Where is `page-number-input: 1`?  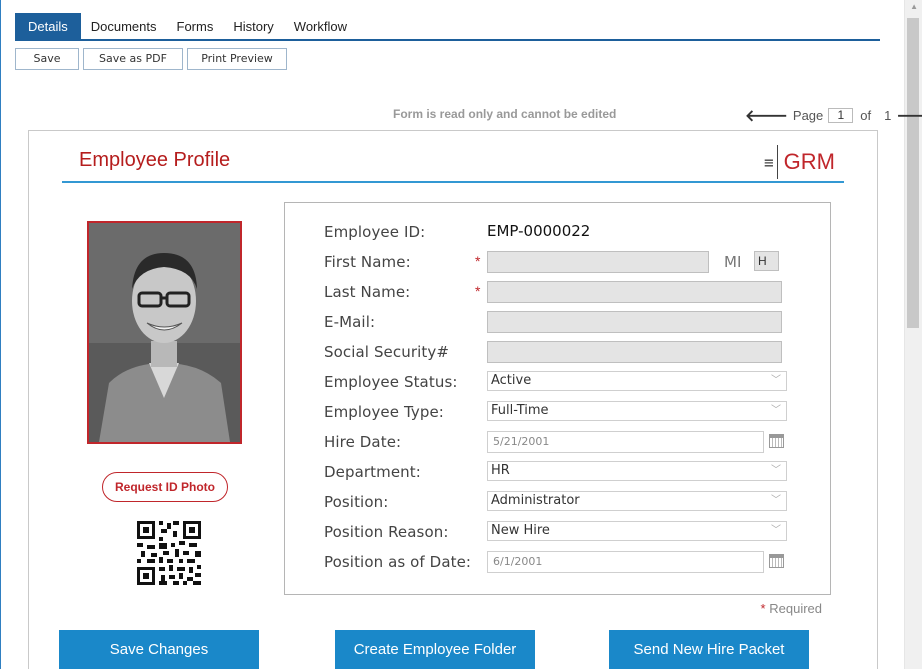
page-number-input: 1 is located at coordinates (841, 115).